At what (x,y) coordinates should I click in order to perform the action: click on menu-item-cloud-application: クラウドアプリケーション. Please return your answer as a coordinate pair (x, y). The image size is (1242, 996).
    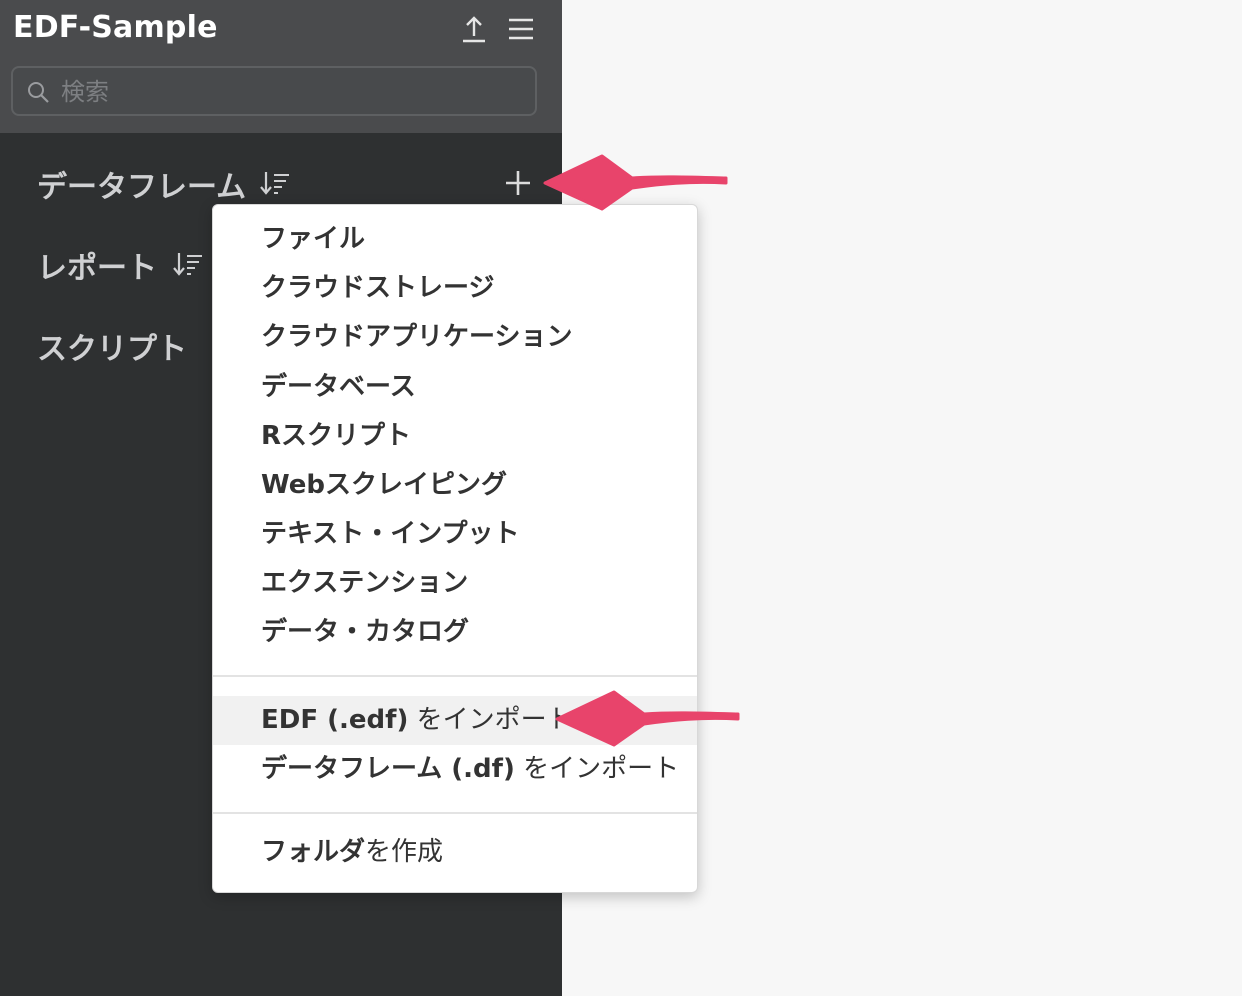
    Looking at the image, I should click on (455, 337).